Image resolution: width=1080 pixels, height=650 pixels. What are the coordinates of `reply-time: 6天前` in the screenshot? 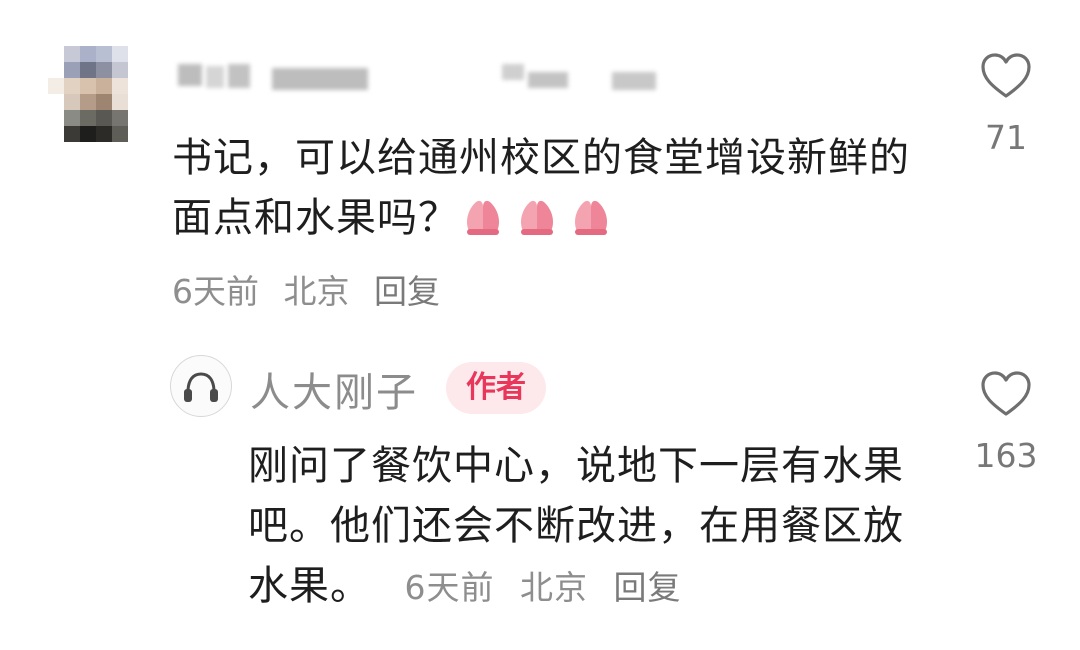 It's located at (449, 587).